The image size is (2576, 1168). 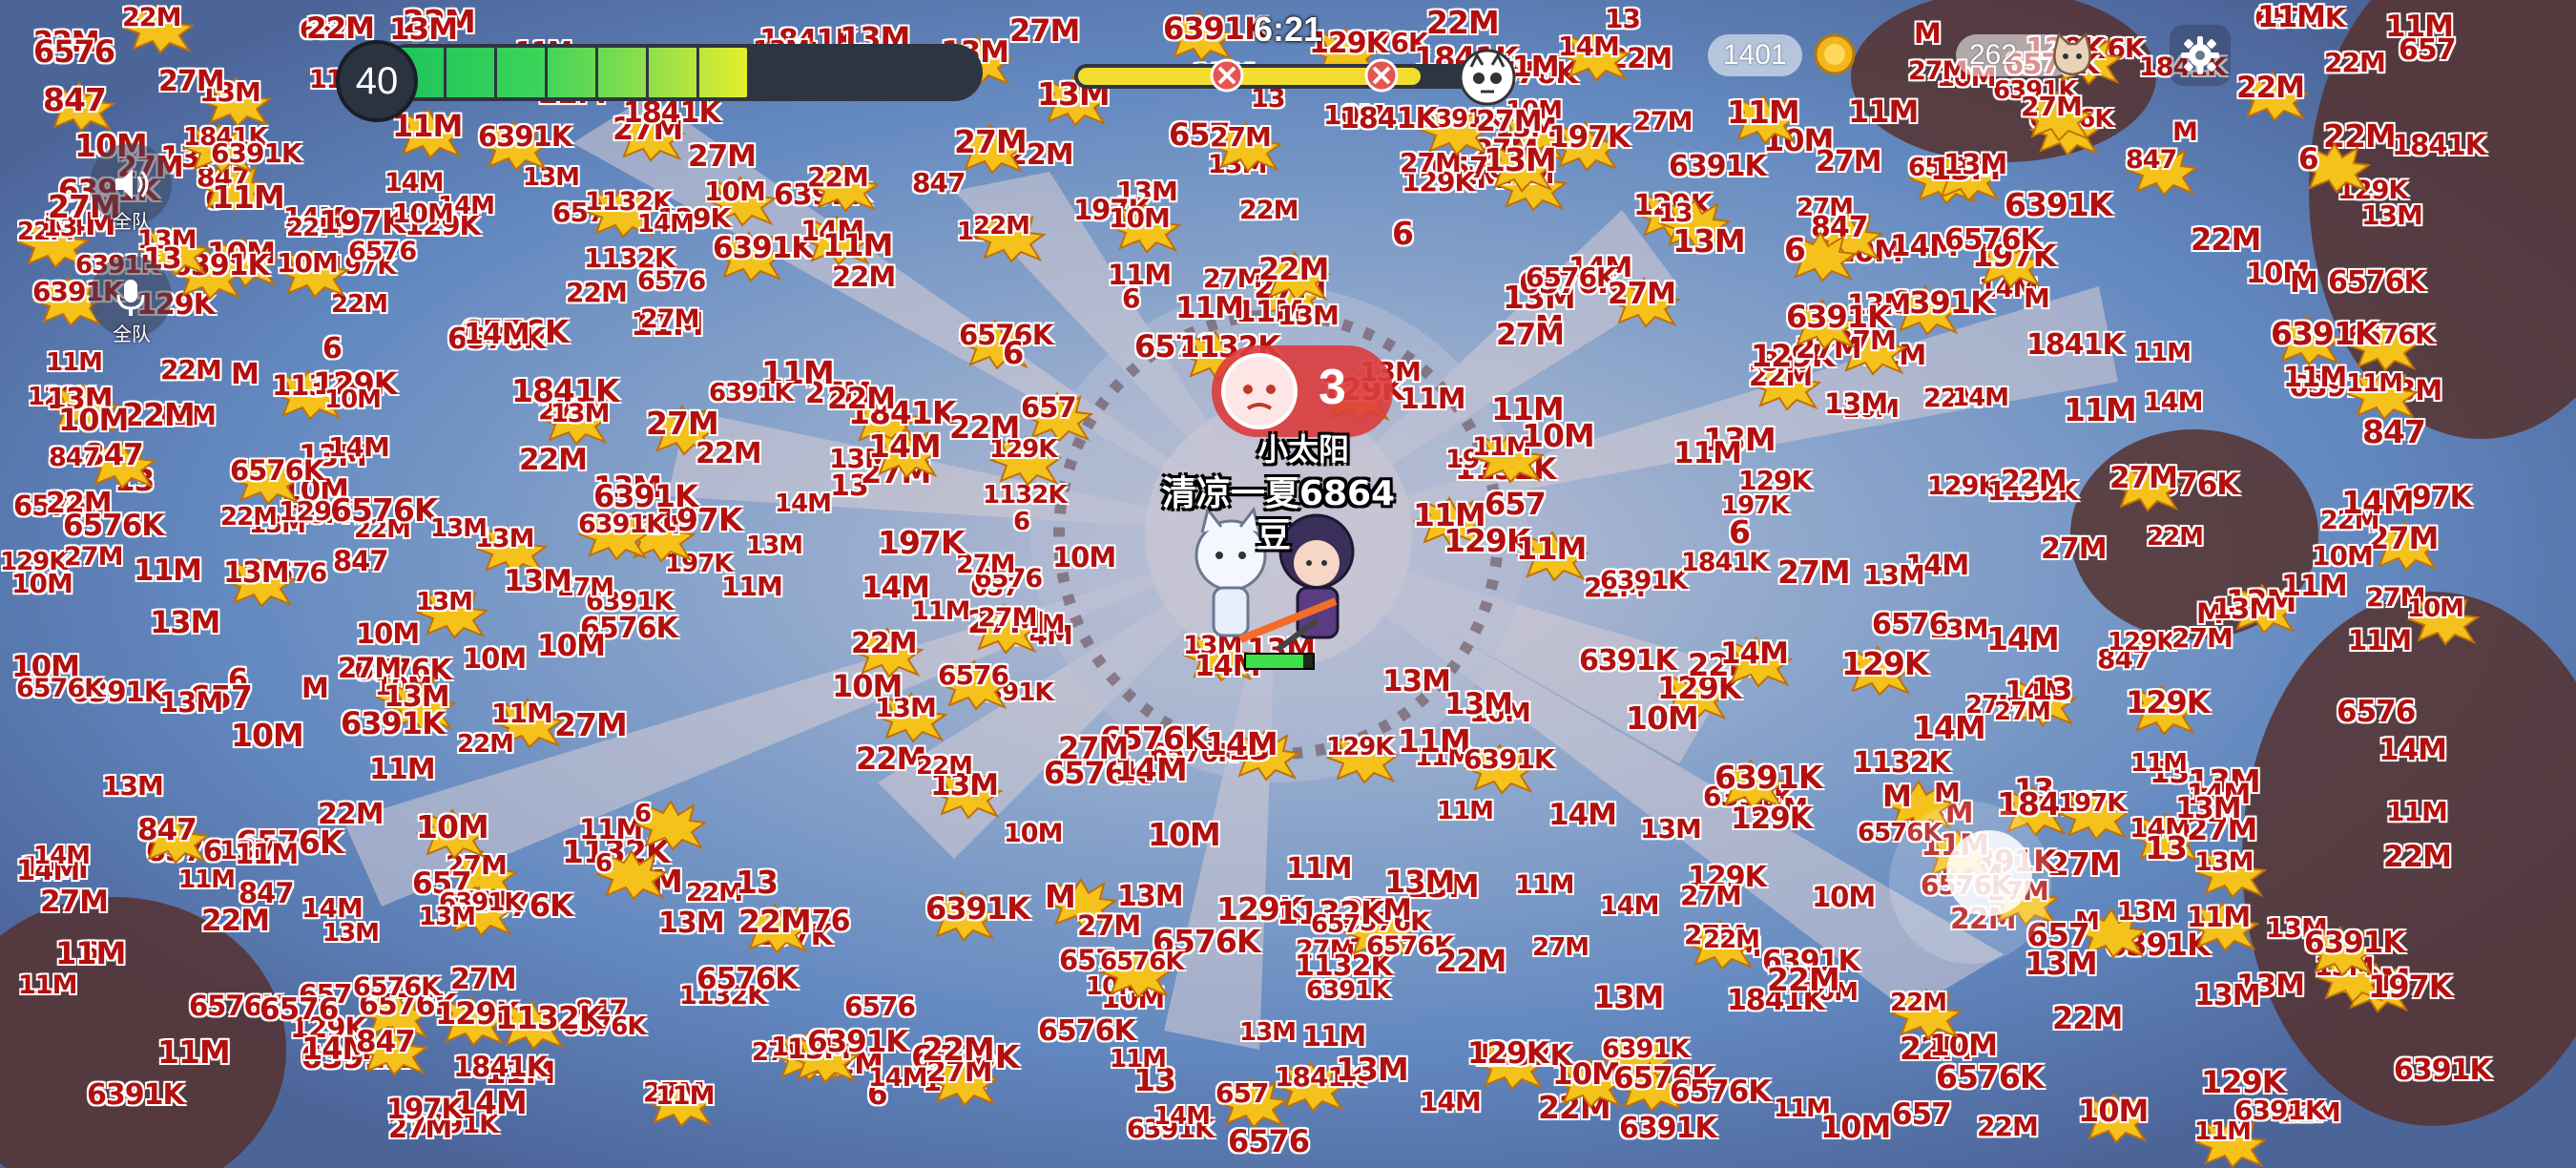 I want to click on player-hp-bar, so click(x=1279, y=661).